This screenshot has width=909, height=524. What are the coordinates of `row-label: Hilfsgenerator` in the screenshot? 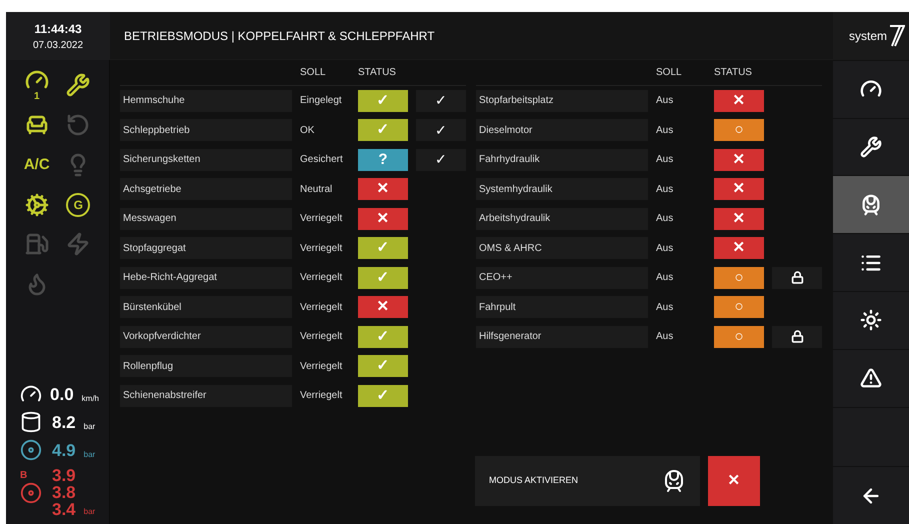 It's located at (562, 337).